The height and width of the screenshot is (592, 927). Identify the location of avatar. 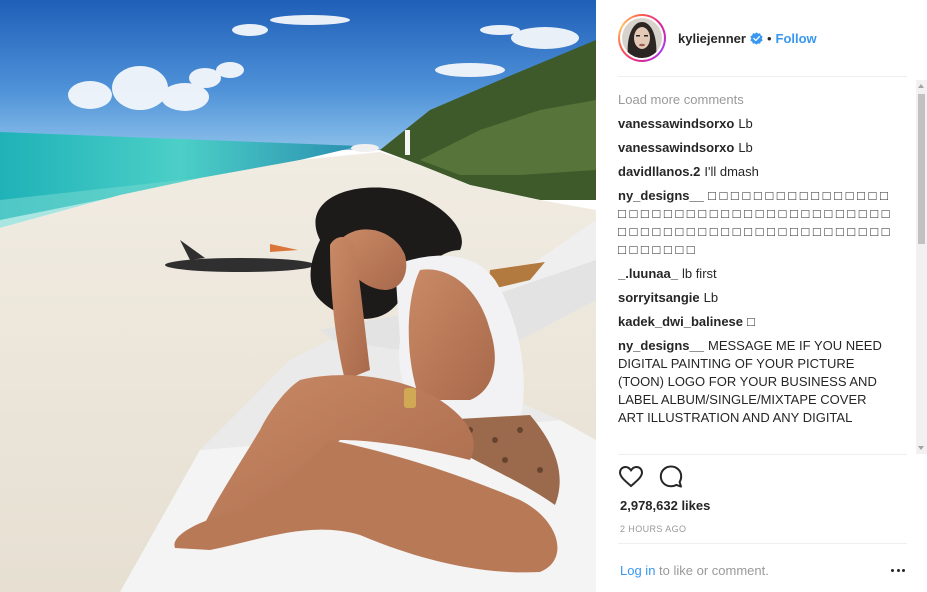
(642, 38).